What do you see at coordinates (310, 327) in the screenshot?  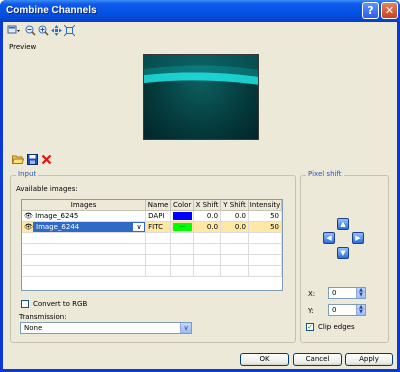 I see `clip-edges-checkbox: ✓` at bounding box center [310, 327].